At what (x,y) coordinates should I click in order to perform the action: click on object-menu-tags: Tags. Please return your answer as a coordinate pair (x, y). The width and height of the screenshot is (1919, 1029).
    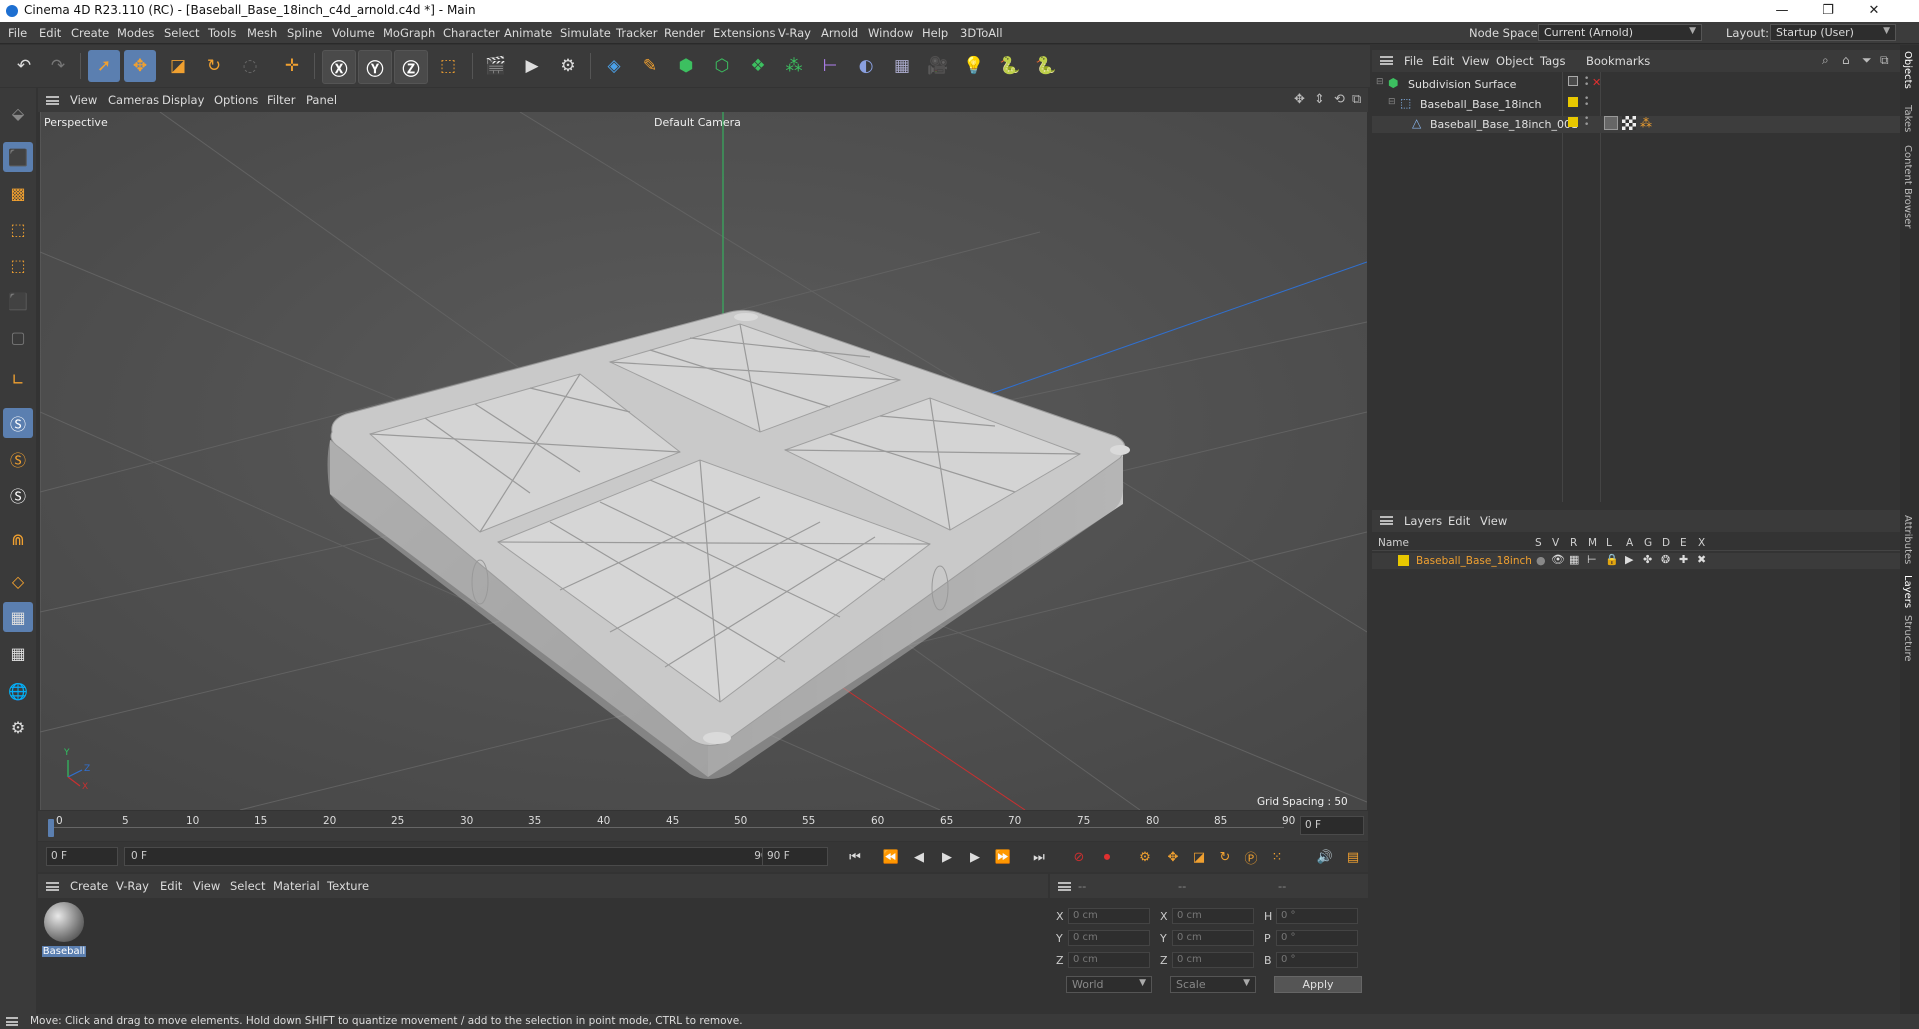
    Looking at the image, I should click on (1552, 61).